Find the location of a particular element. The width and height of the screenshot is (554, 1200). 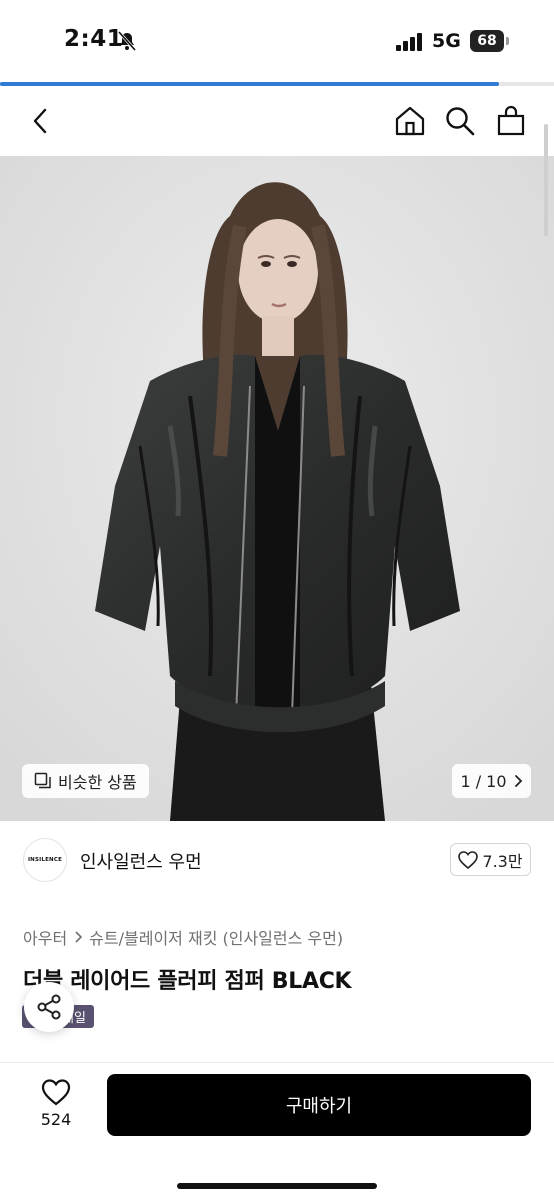

image-counter: 1 / 10 is located at coordinates (491, 781).